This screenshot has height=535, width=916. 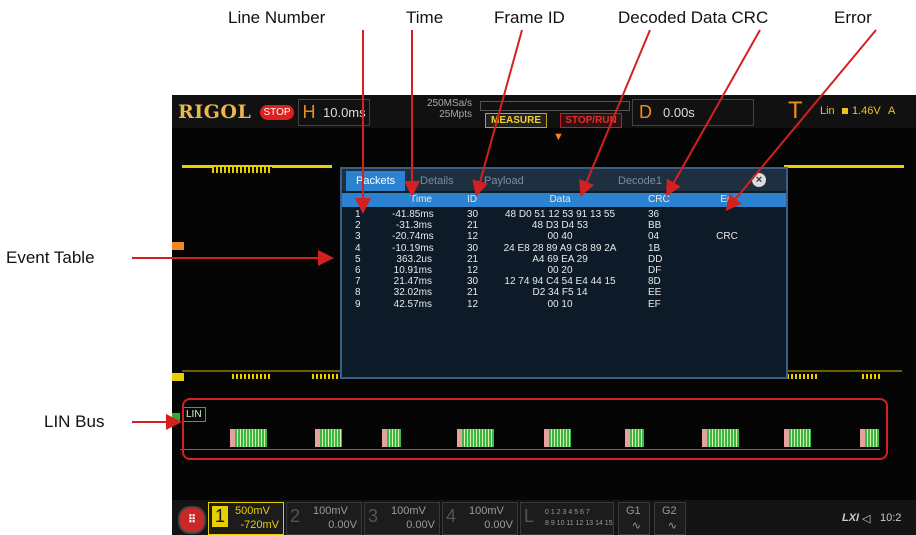 I want to click on arrow-data, so click(x=615, y=113).